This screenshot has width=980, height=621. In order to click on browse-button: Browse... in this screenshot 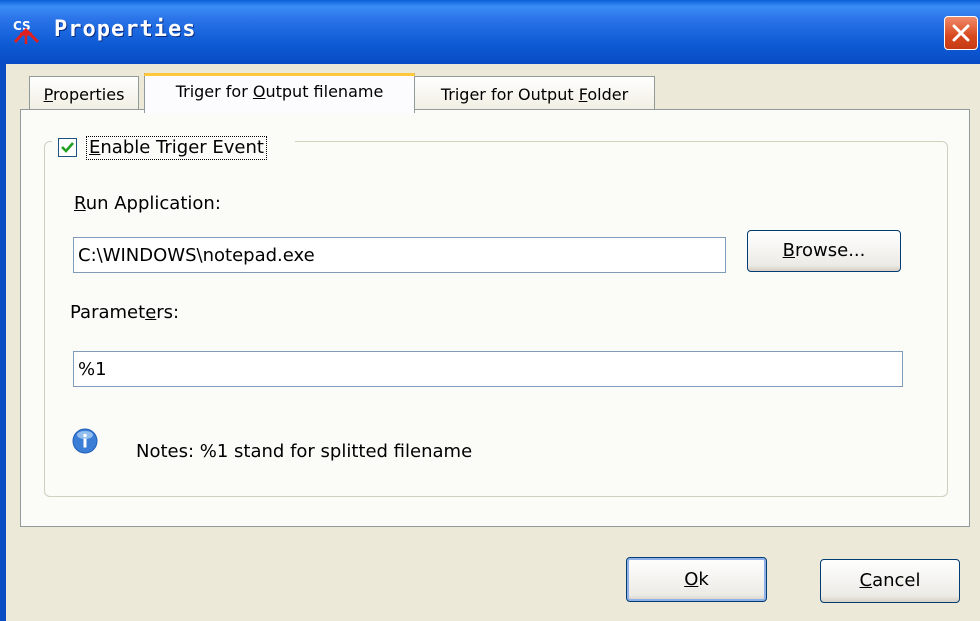, I will do `click(824, 251)`.